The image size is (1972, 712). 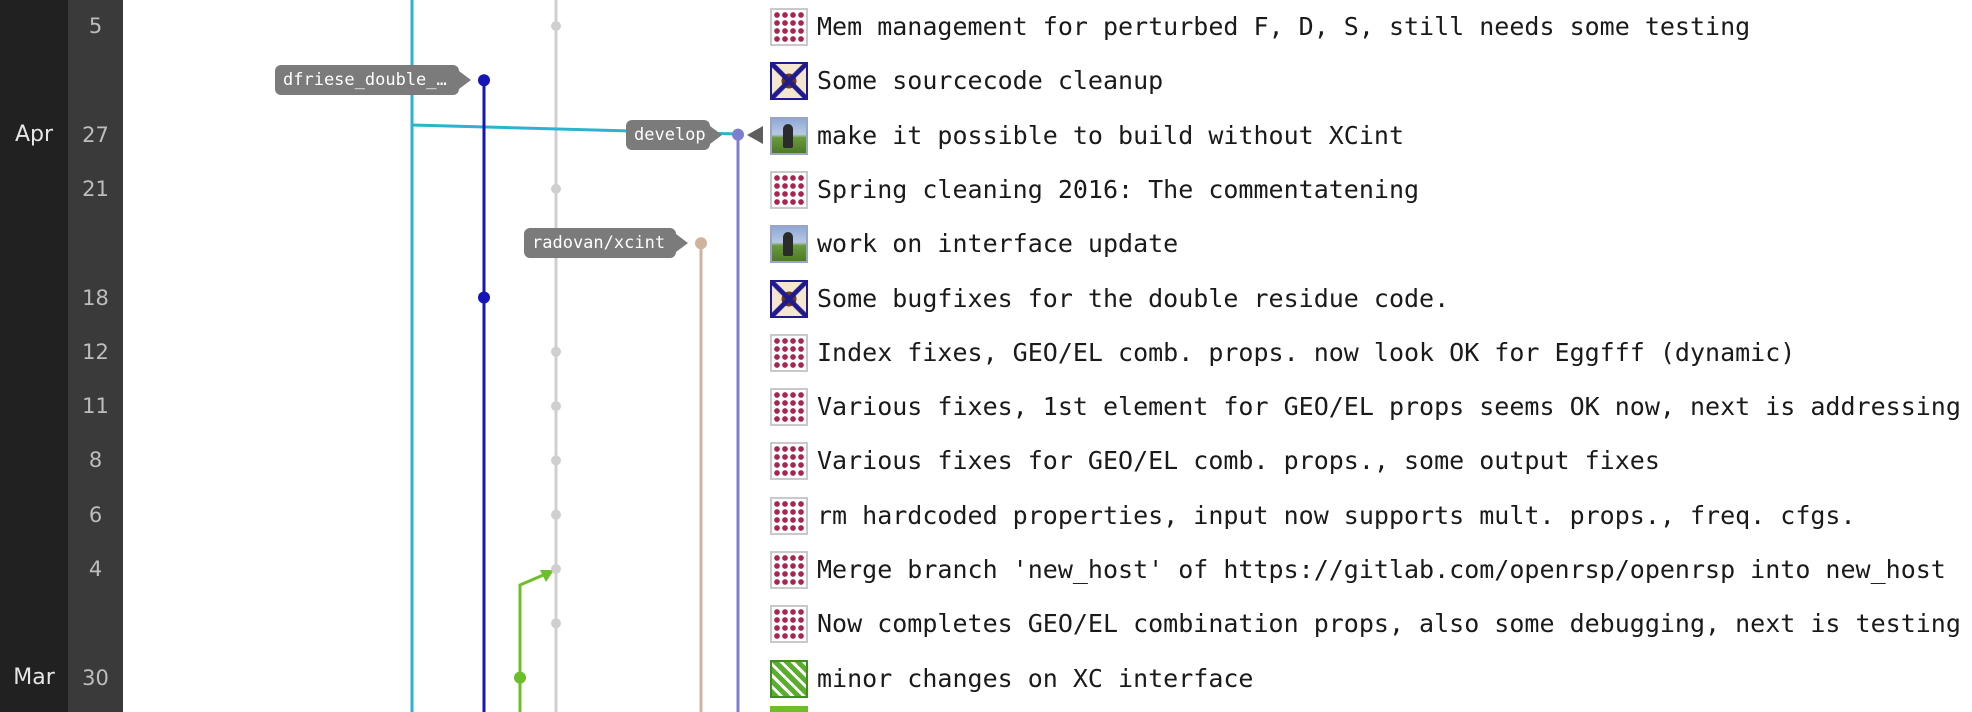 I want to click on ref-label-develop: develop, so click(x=668, y=134).